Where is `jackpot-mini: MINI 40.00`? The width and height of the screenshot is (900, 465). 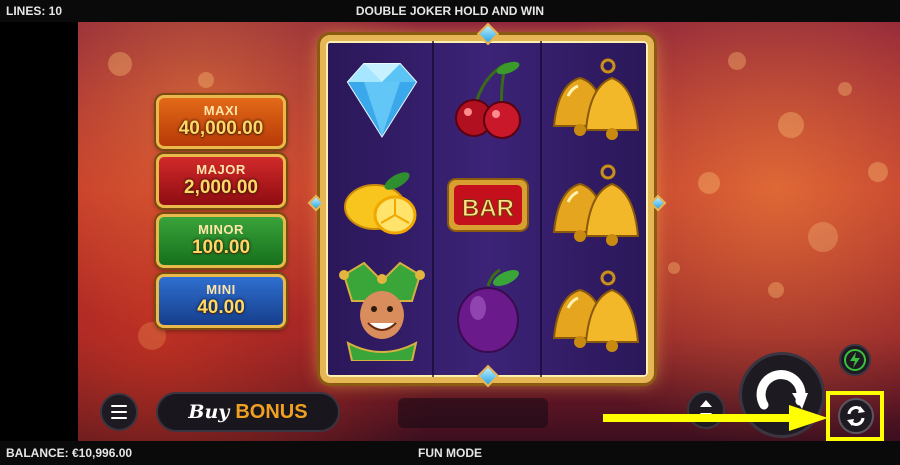 jackpot-mini: MINI 40.00 is located at coordinates (221, 301).